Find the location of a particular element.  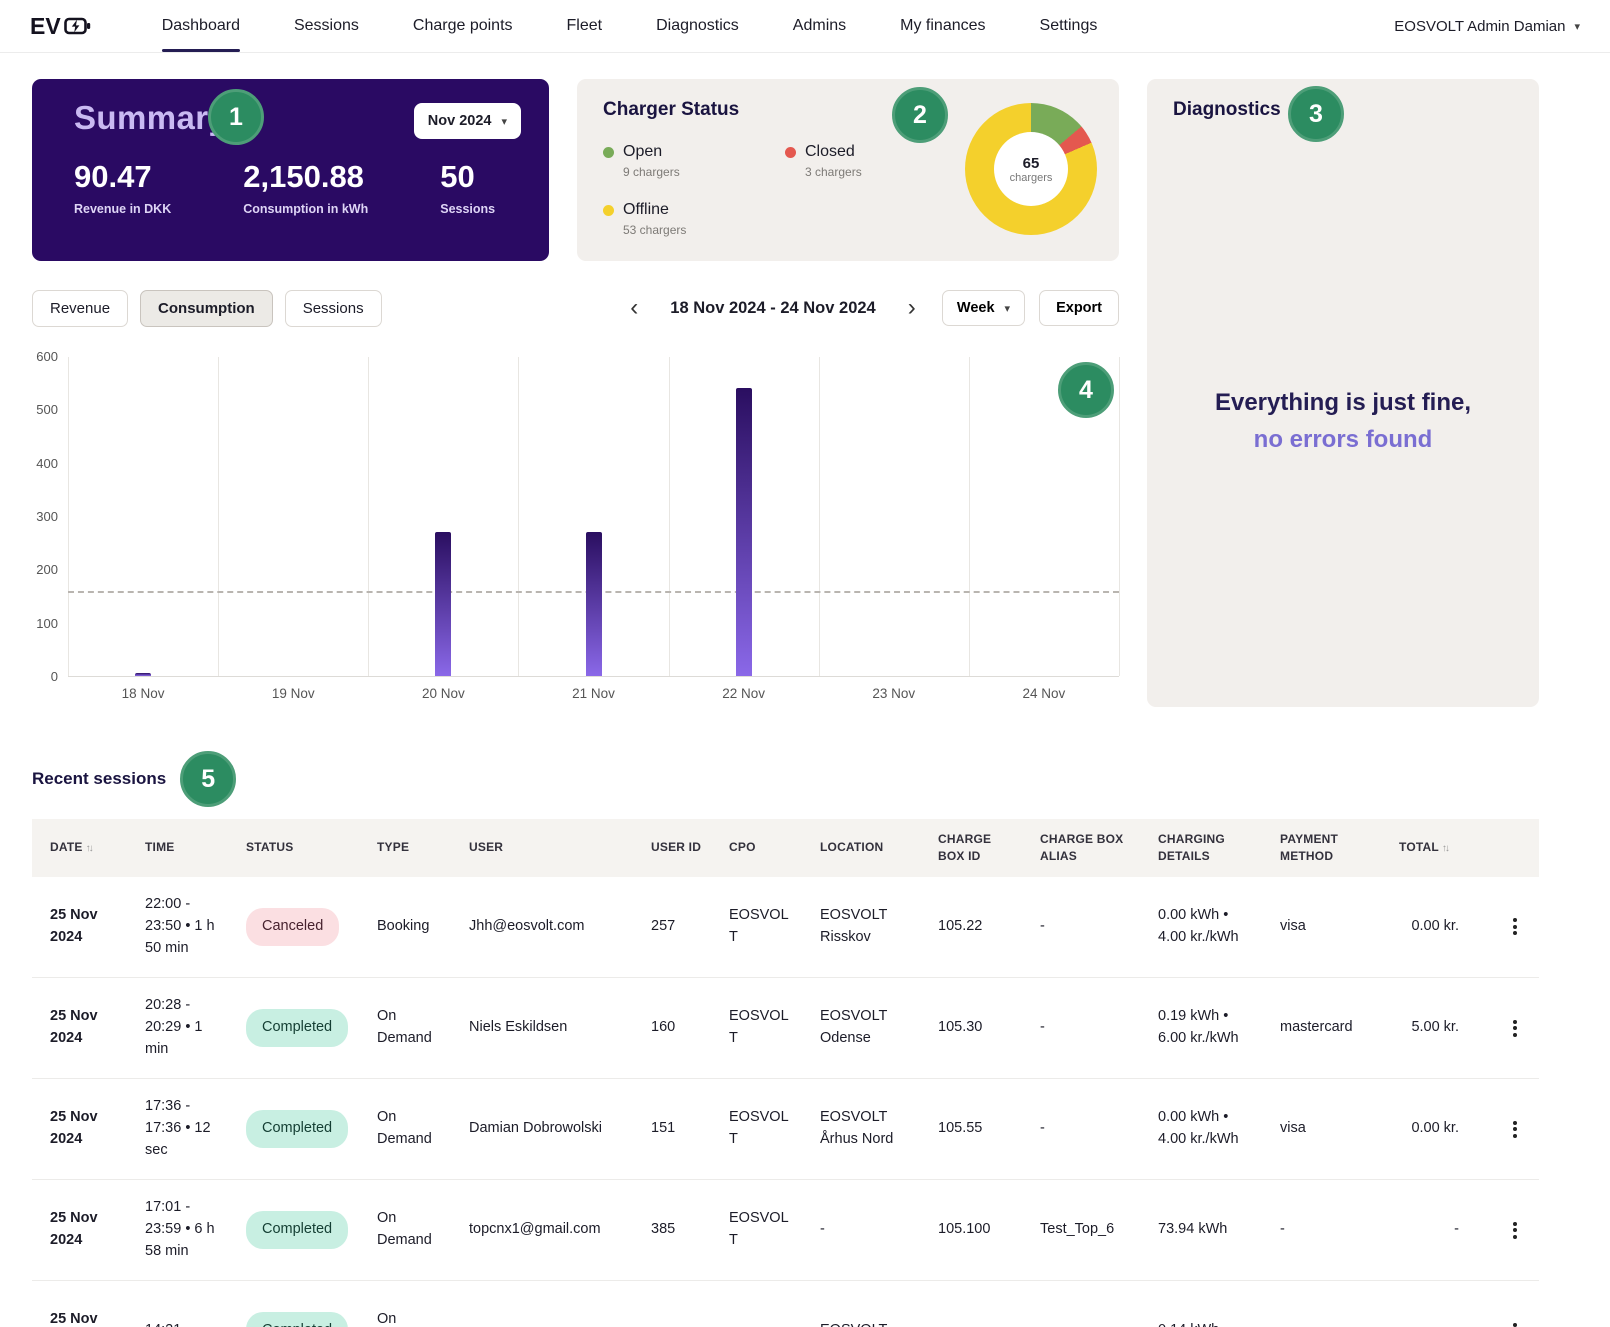

col-header-user-id: USER ID is located at coordinates (672, 848).